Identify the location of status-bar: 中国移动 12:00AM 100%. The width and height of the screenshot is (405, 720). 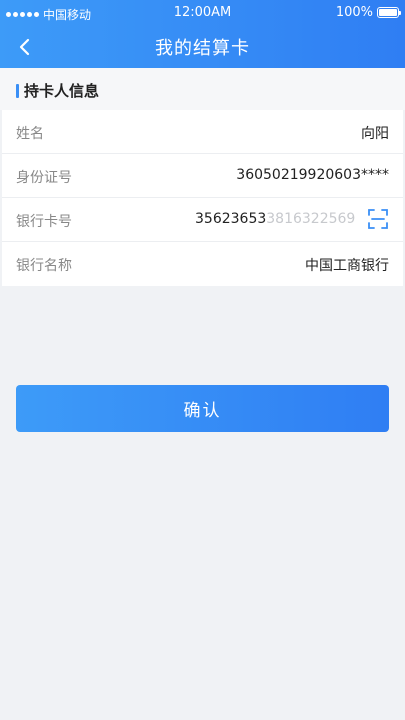
(202, 13).